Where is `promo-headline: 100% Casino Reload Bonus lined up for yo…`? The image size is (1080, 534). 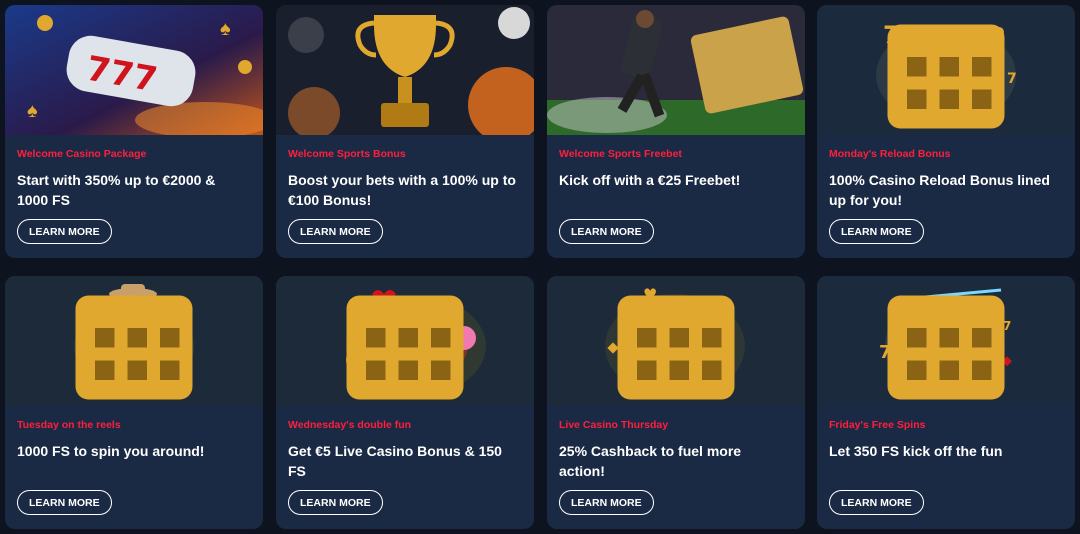 promo-headline: 100% Casino Reload Bonus lined up for yo… is located at coordinates (939, 190).